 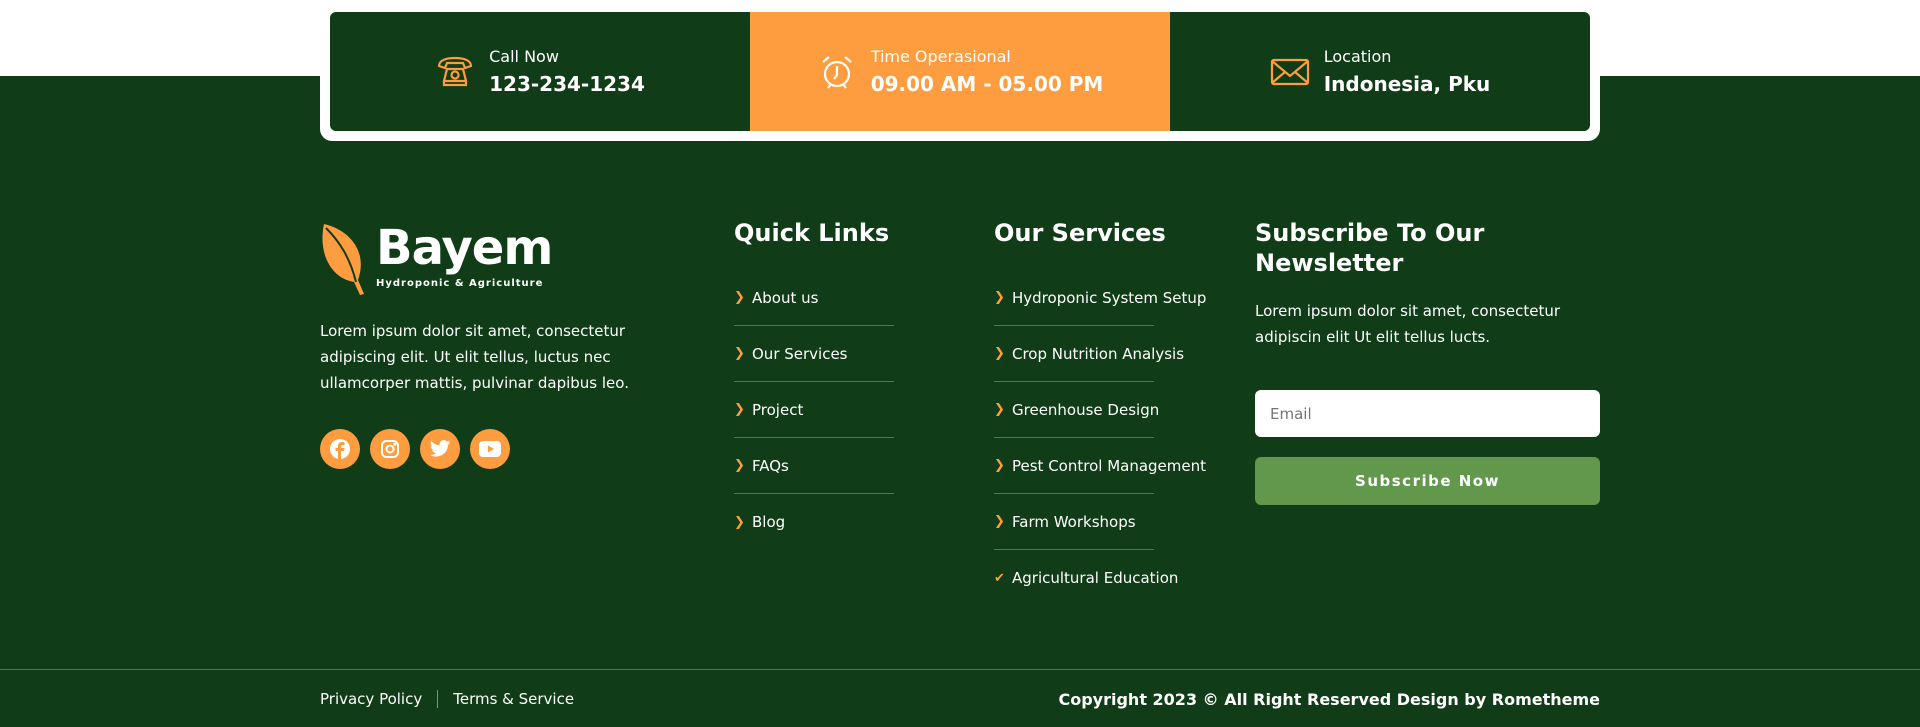 I want to click on contact-call-label: Call Now, so click(x=524, y=56).